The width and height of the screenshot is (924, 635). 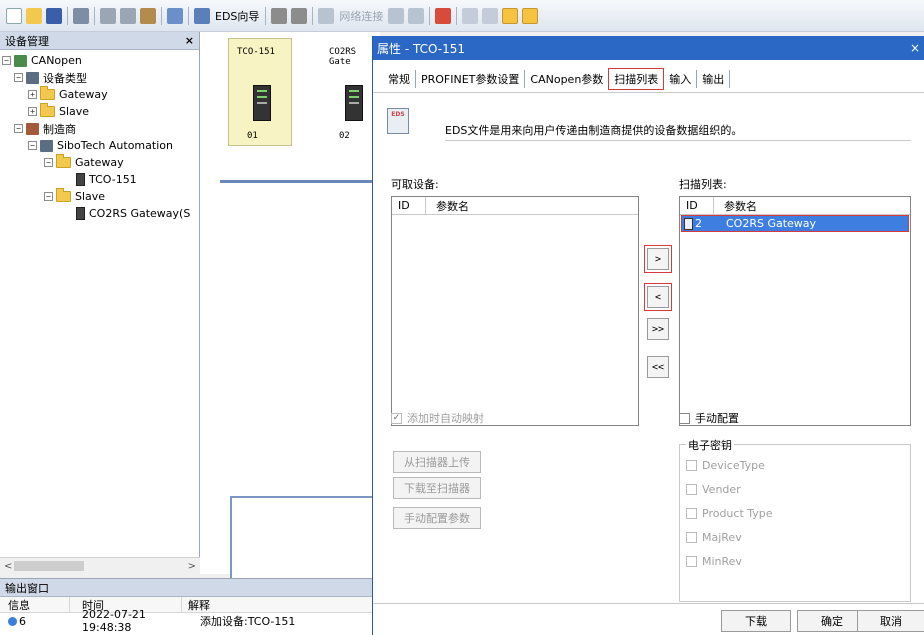 I want to click on device-manager-title: 设备管理, so click(x=27, y=41).